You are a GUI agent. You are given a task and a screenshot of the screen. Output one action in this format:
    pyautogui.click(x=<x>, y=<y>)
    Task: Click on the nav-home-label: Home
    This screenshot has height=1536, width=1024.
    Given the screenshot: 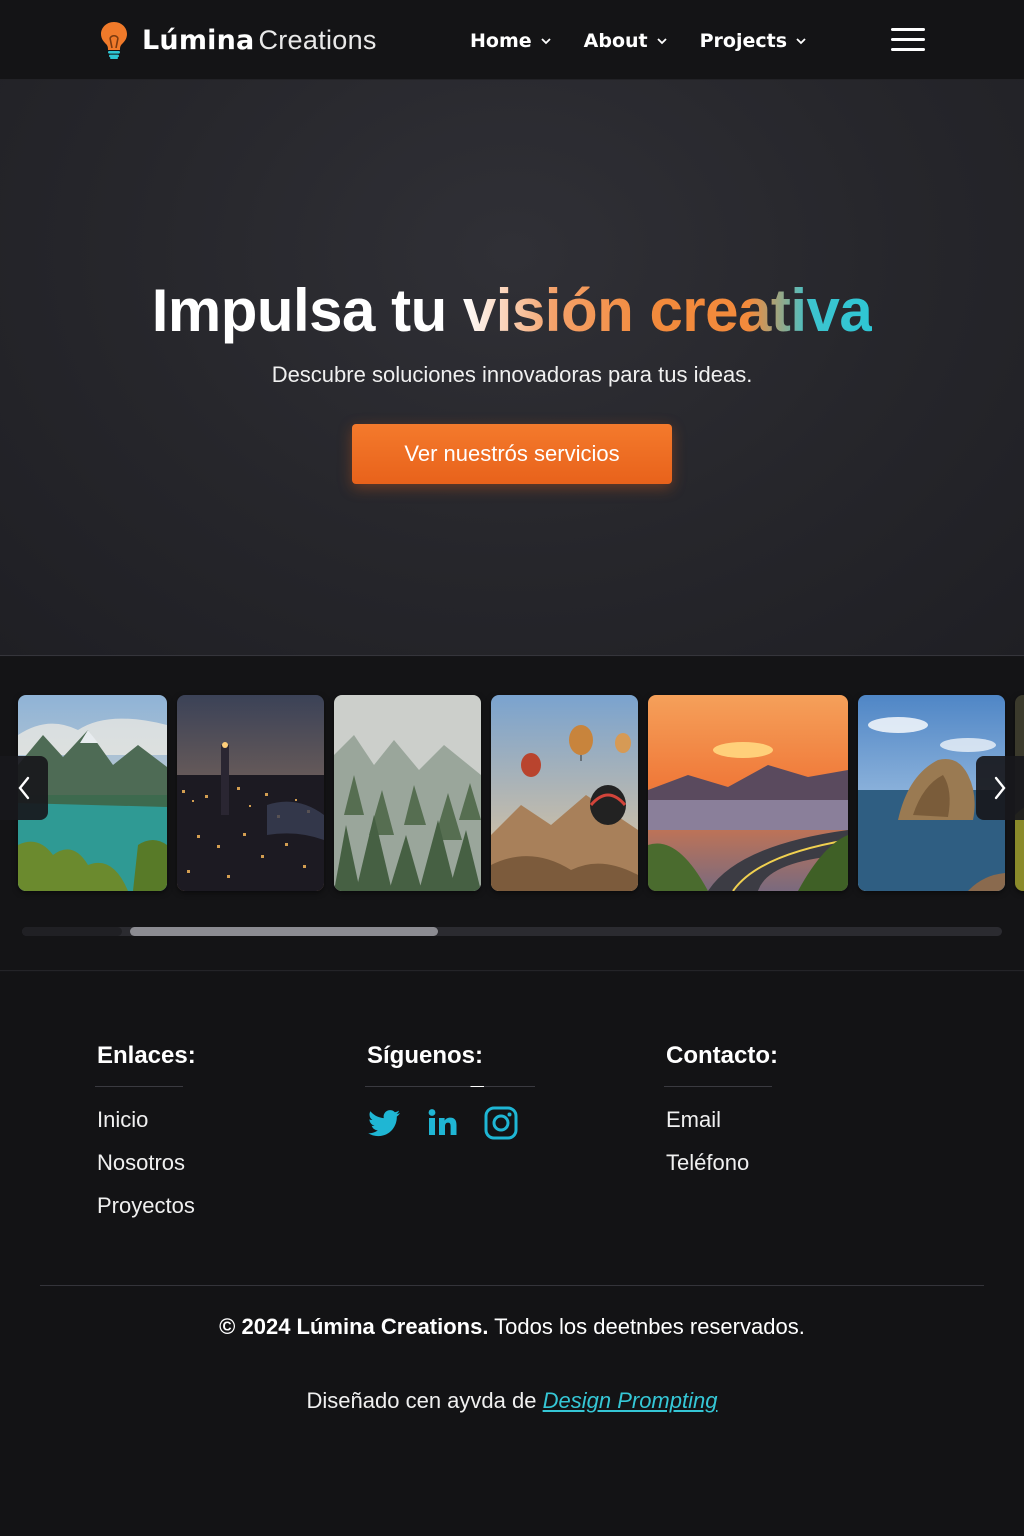 What is the action you would take?
    pyautogui.click(x=501, y=41)
    